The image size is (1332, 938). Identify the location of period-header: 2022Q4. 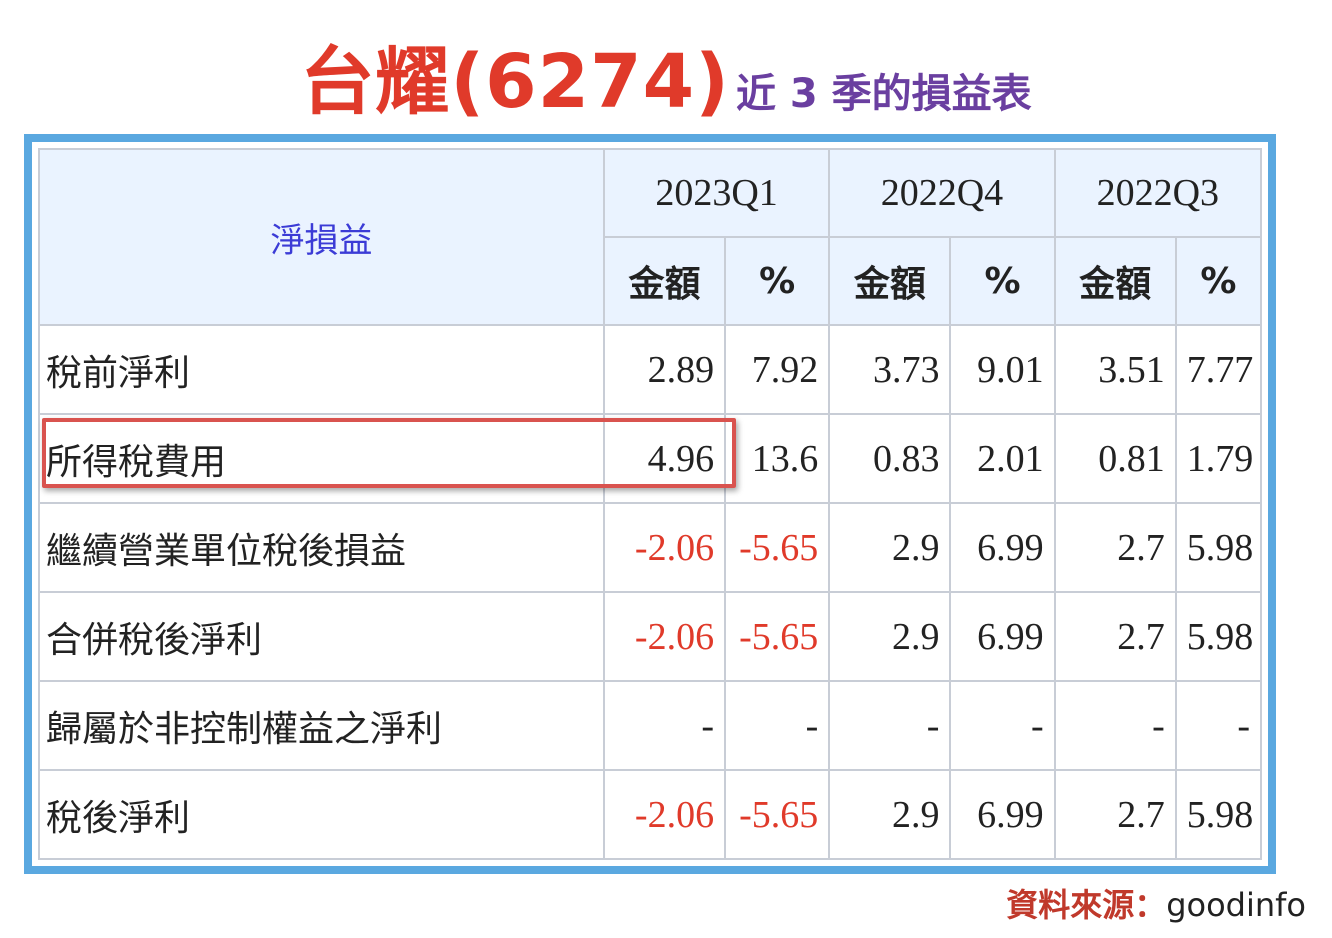
(942, 193).